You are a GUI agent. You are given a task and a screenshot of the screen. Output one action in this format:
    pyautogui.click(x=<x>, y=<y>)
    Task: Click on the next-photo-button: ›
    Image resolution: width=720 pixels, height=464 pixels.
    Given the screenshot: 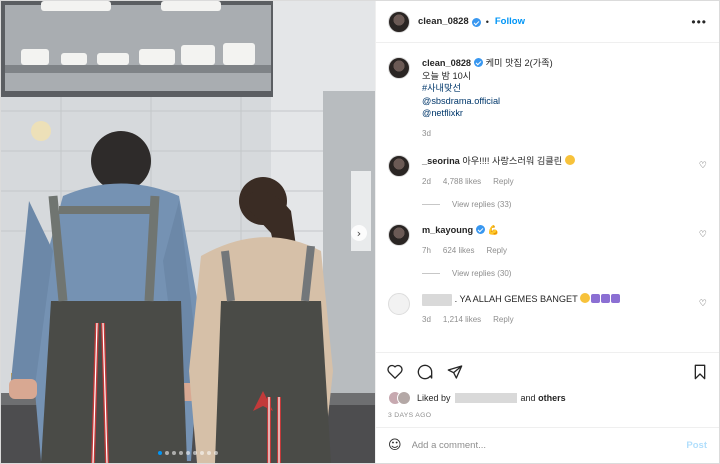 What is the action you would take?
    pyautogui.click(x=359, y=233)
    